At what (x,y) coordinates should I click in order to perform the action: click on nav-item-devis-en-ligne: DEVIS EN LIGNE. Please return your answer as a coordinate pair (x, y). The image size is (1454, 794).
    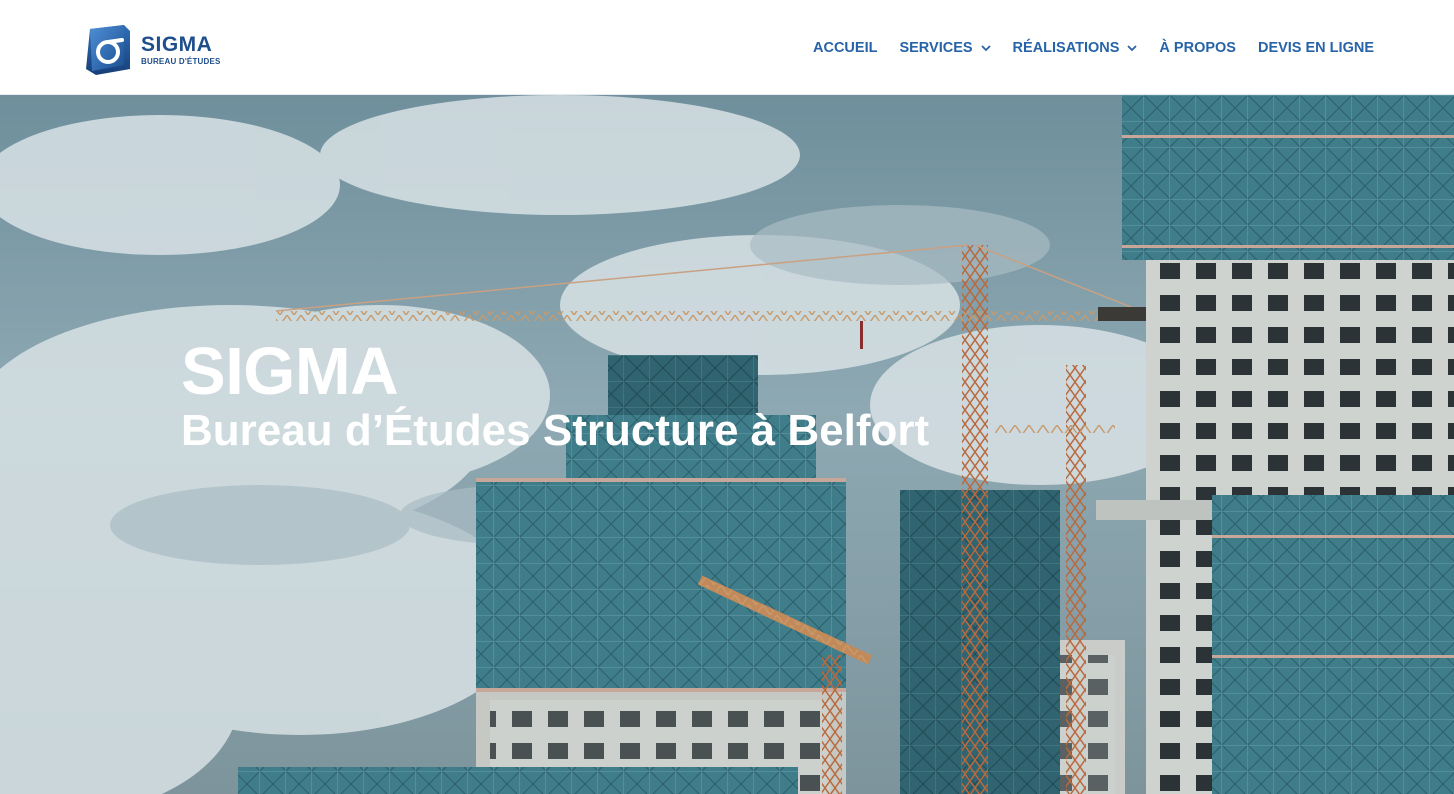
    Looking at the image, I should click on (1316, 48).